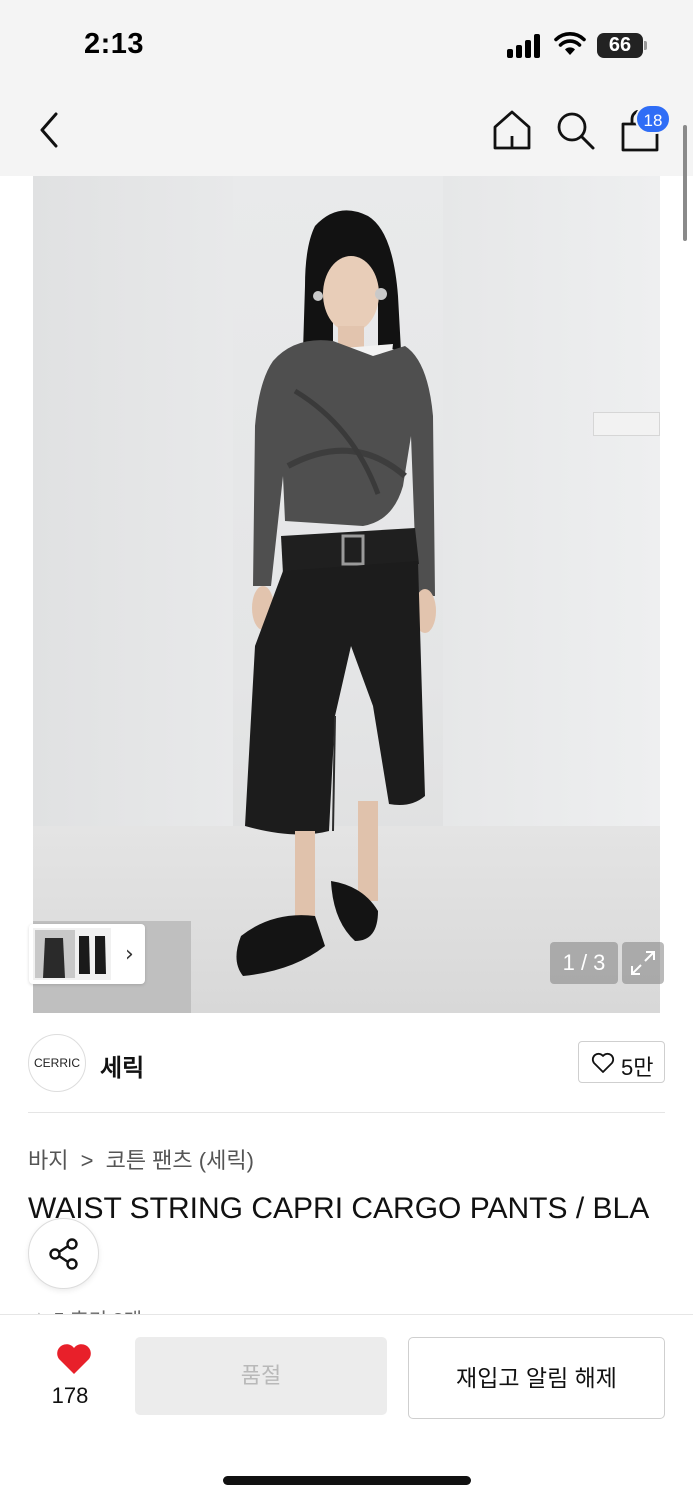 Image resolution: width=693 pixels, height=1500 pixels. Describe the element at coordinates (584, 963) in the screenshot. I see `image-counter: 1 / 3` at that location.